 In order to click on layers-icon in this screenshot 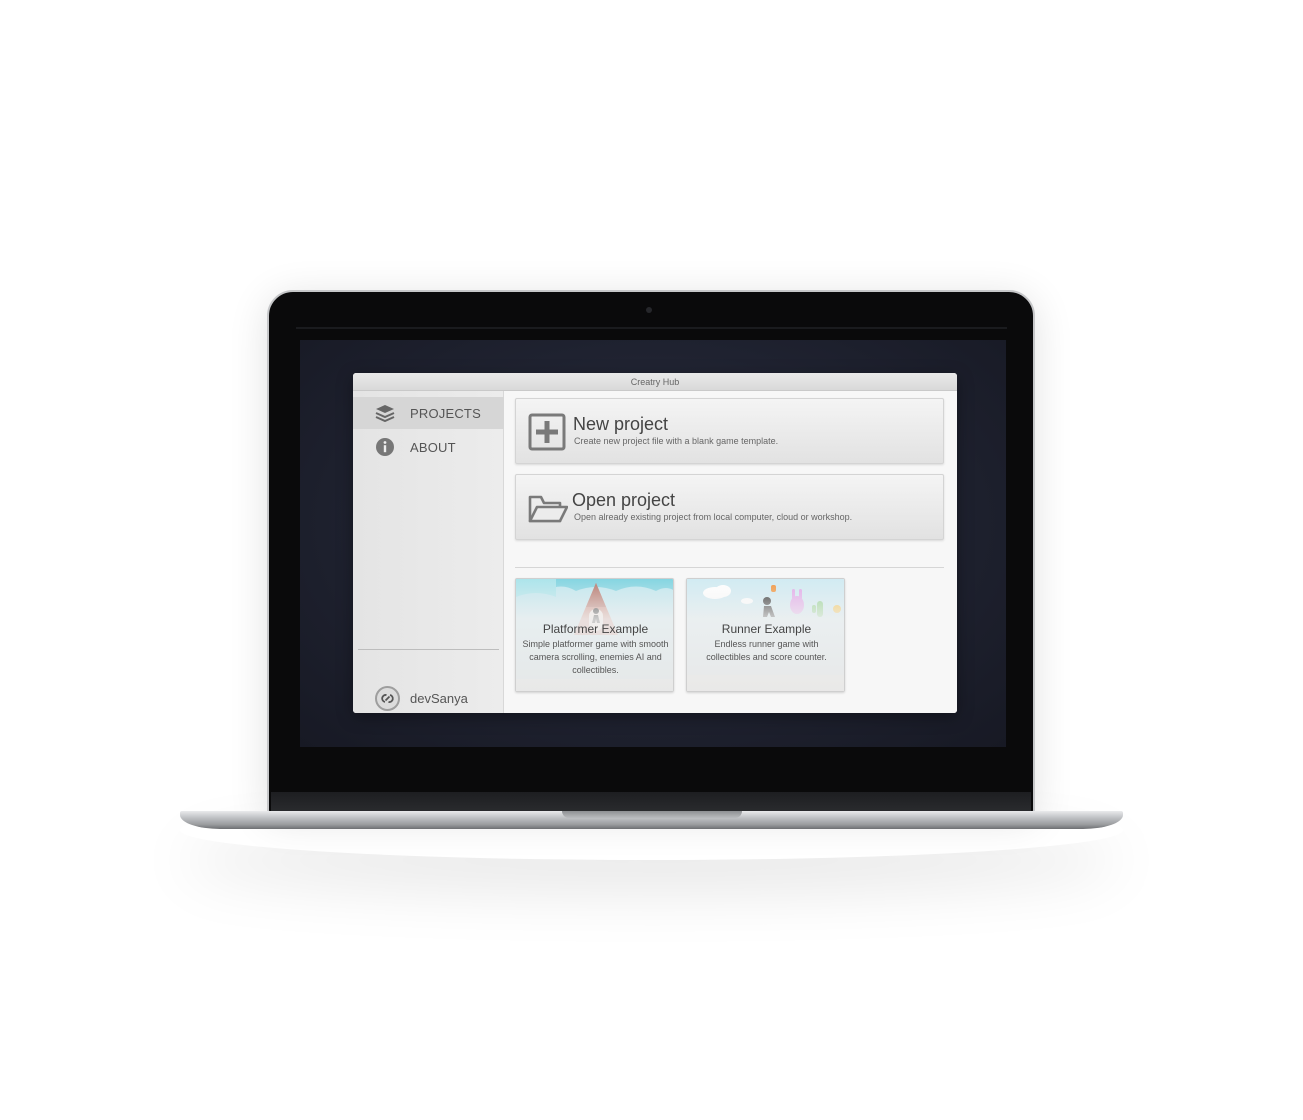, I will do `click(385, 413)`.